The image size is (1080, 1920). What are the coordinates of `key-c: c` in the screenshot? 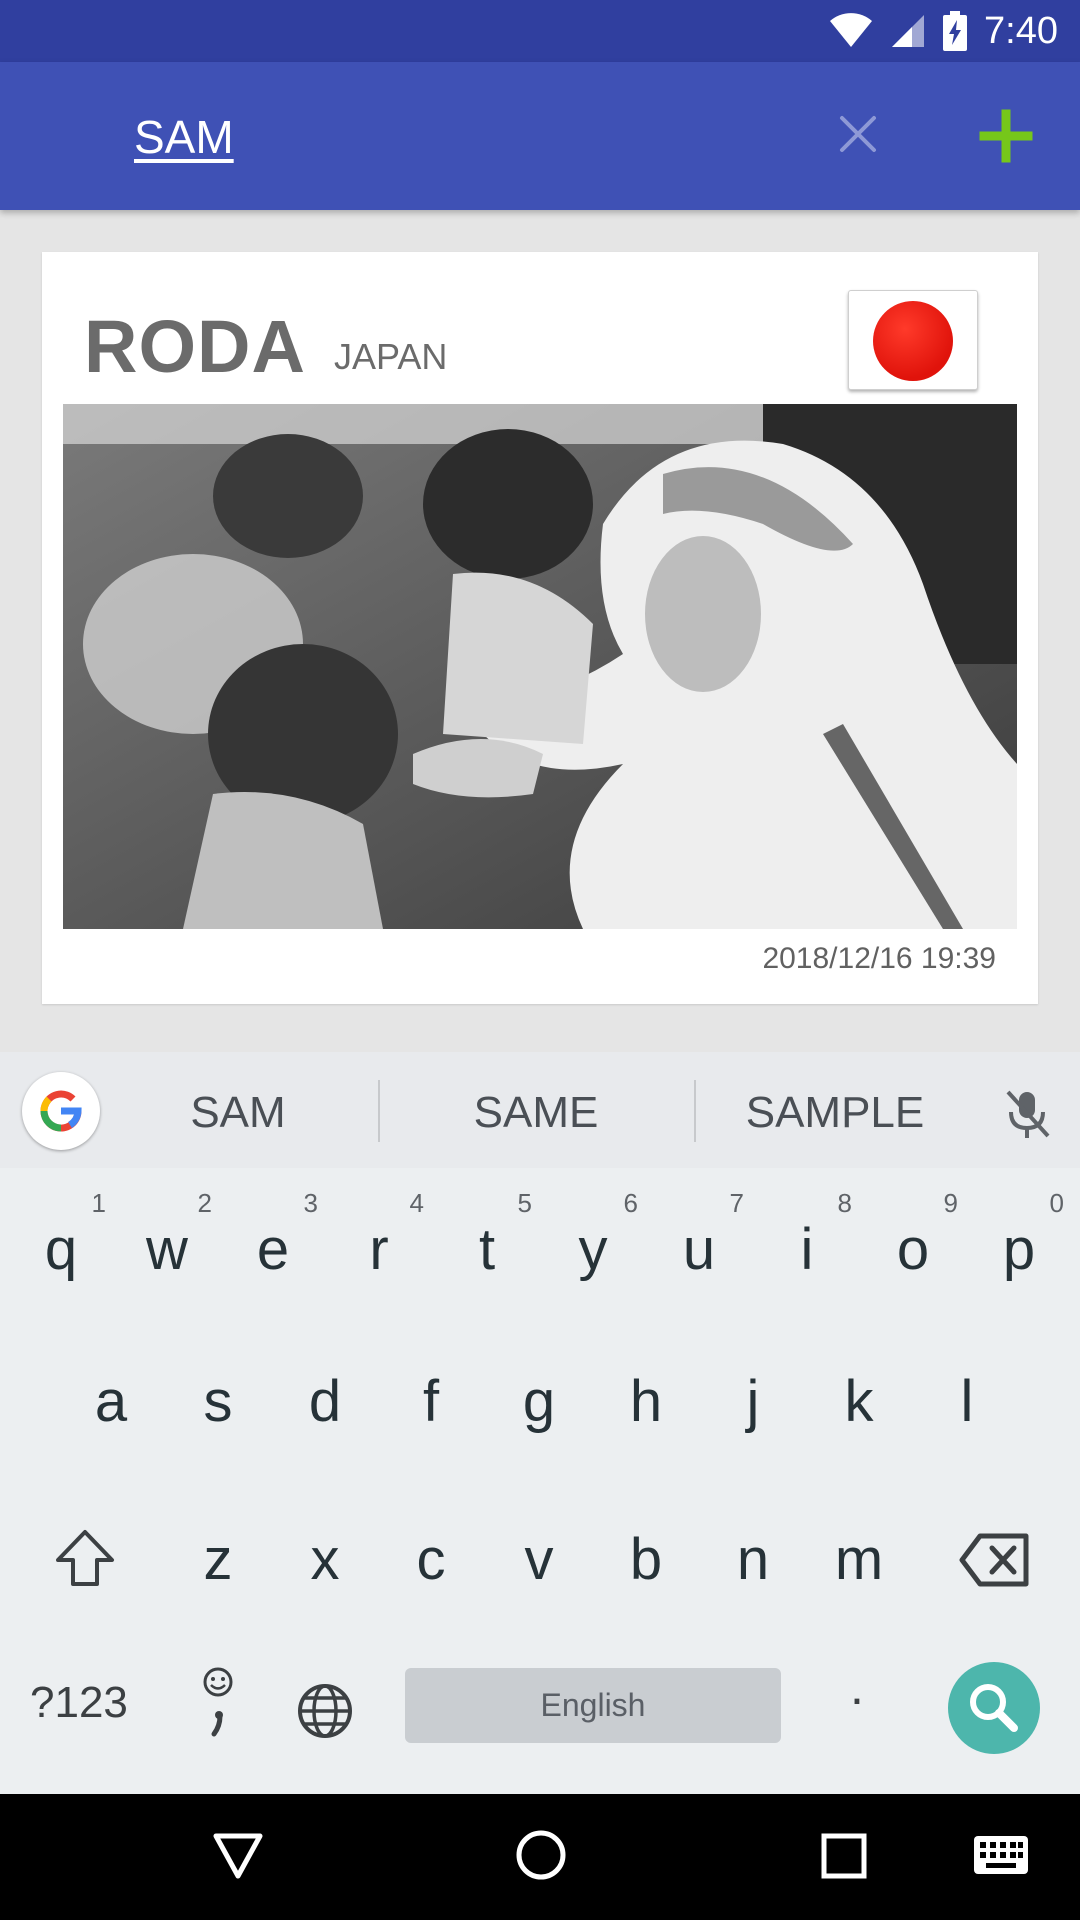 It's located at (431, 1559).